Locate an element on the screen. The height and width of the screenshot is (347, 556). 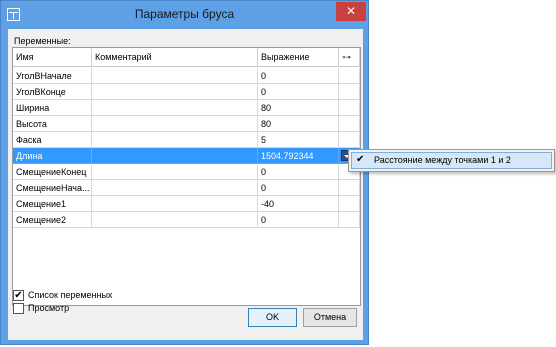
table-row: Высота 80 is located at coordinates (186, 124).